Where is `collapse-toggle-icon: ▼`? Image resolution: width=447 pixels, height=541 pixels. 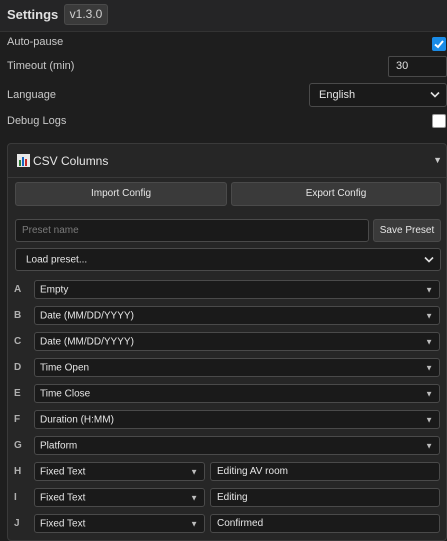 collapse-toggle-icon: ▼ is located at coordinates (437, 160).